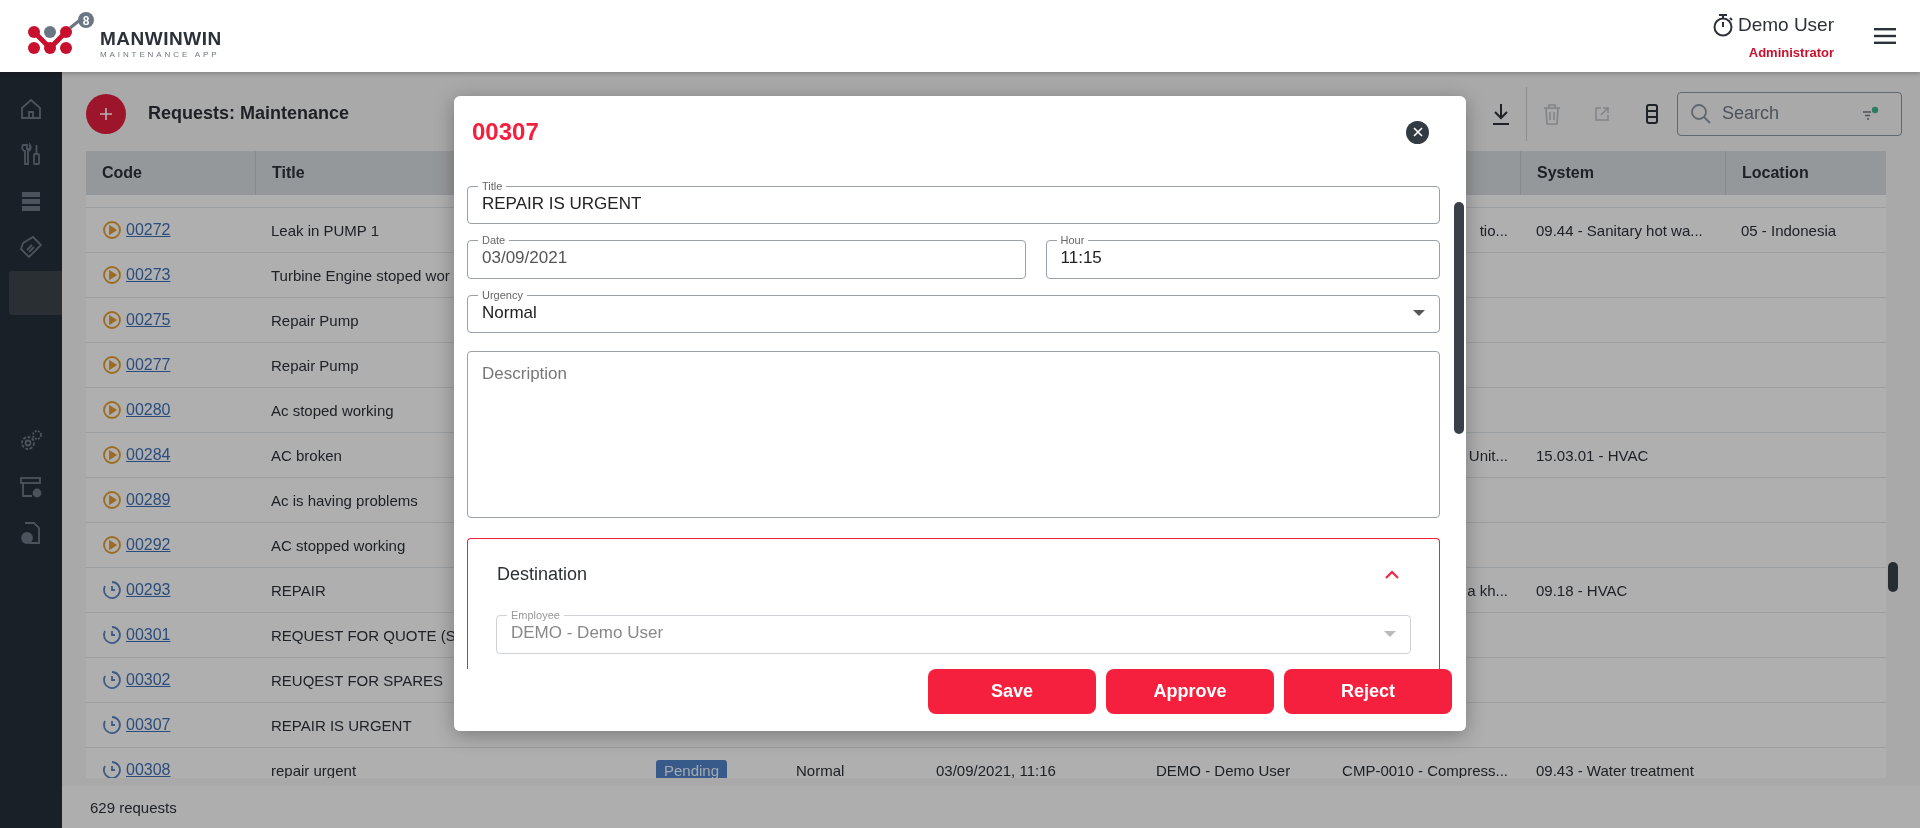  Describe the element at coordinates (148, 230) in the screenshot. I see `request-code-link: 00272` at that location.